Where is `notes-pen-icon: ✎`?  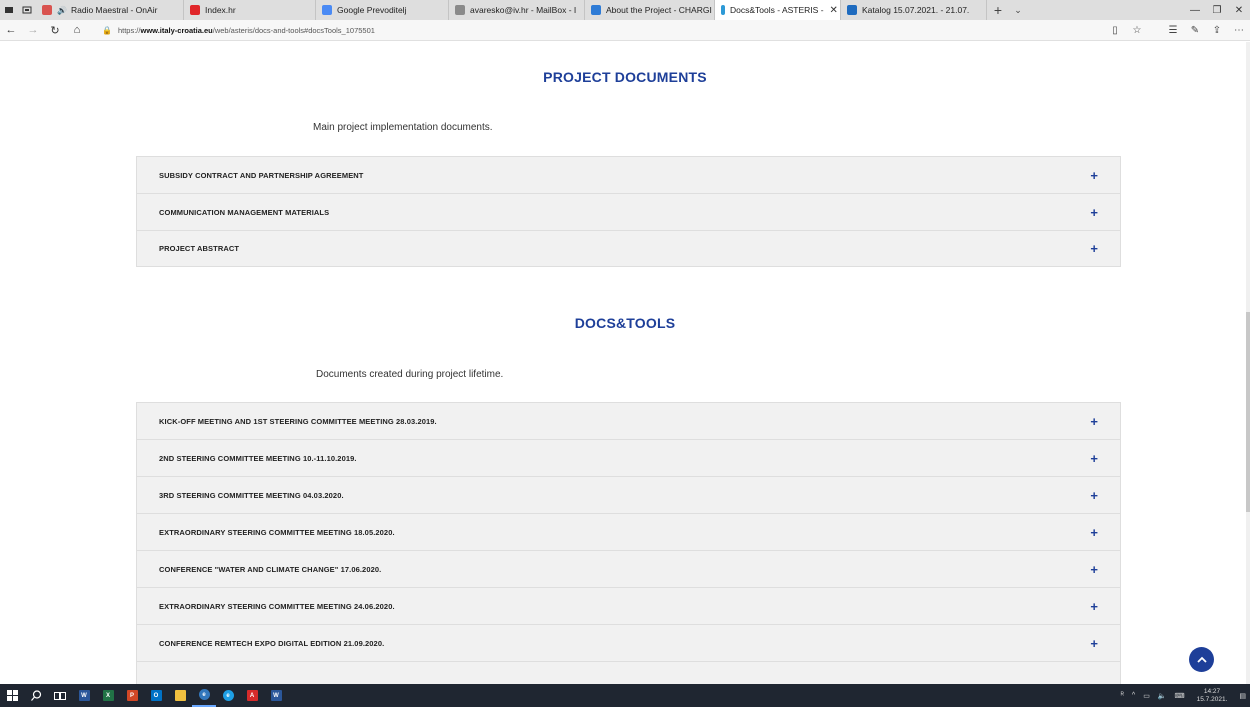 notes-pen-icon: ✎ is located at coordinates (1195, 30).